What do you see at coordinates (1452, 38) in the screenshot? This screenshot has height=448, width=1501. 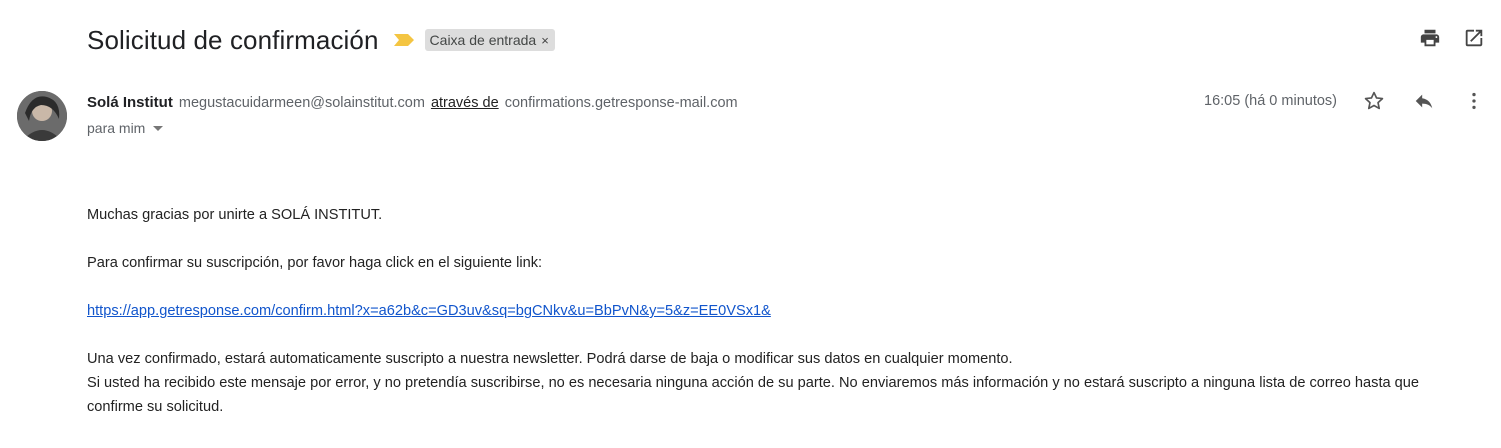 I see `top-actions` at bounding box center [1452, 38].